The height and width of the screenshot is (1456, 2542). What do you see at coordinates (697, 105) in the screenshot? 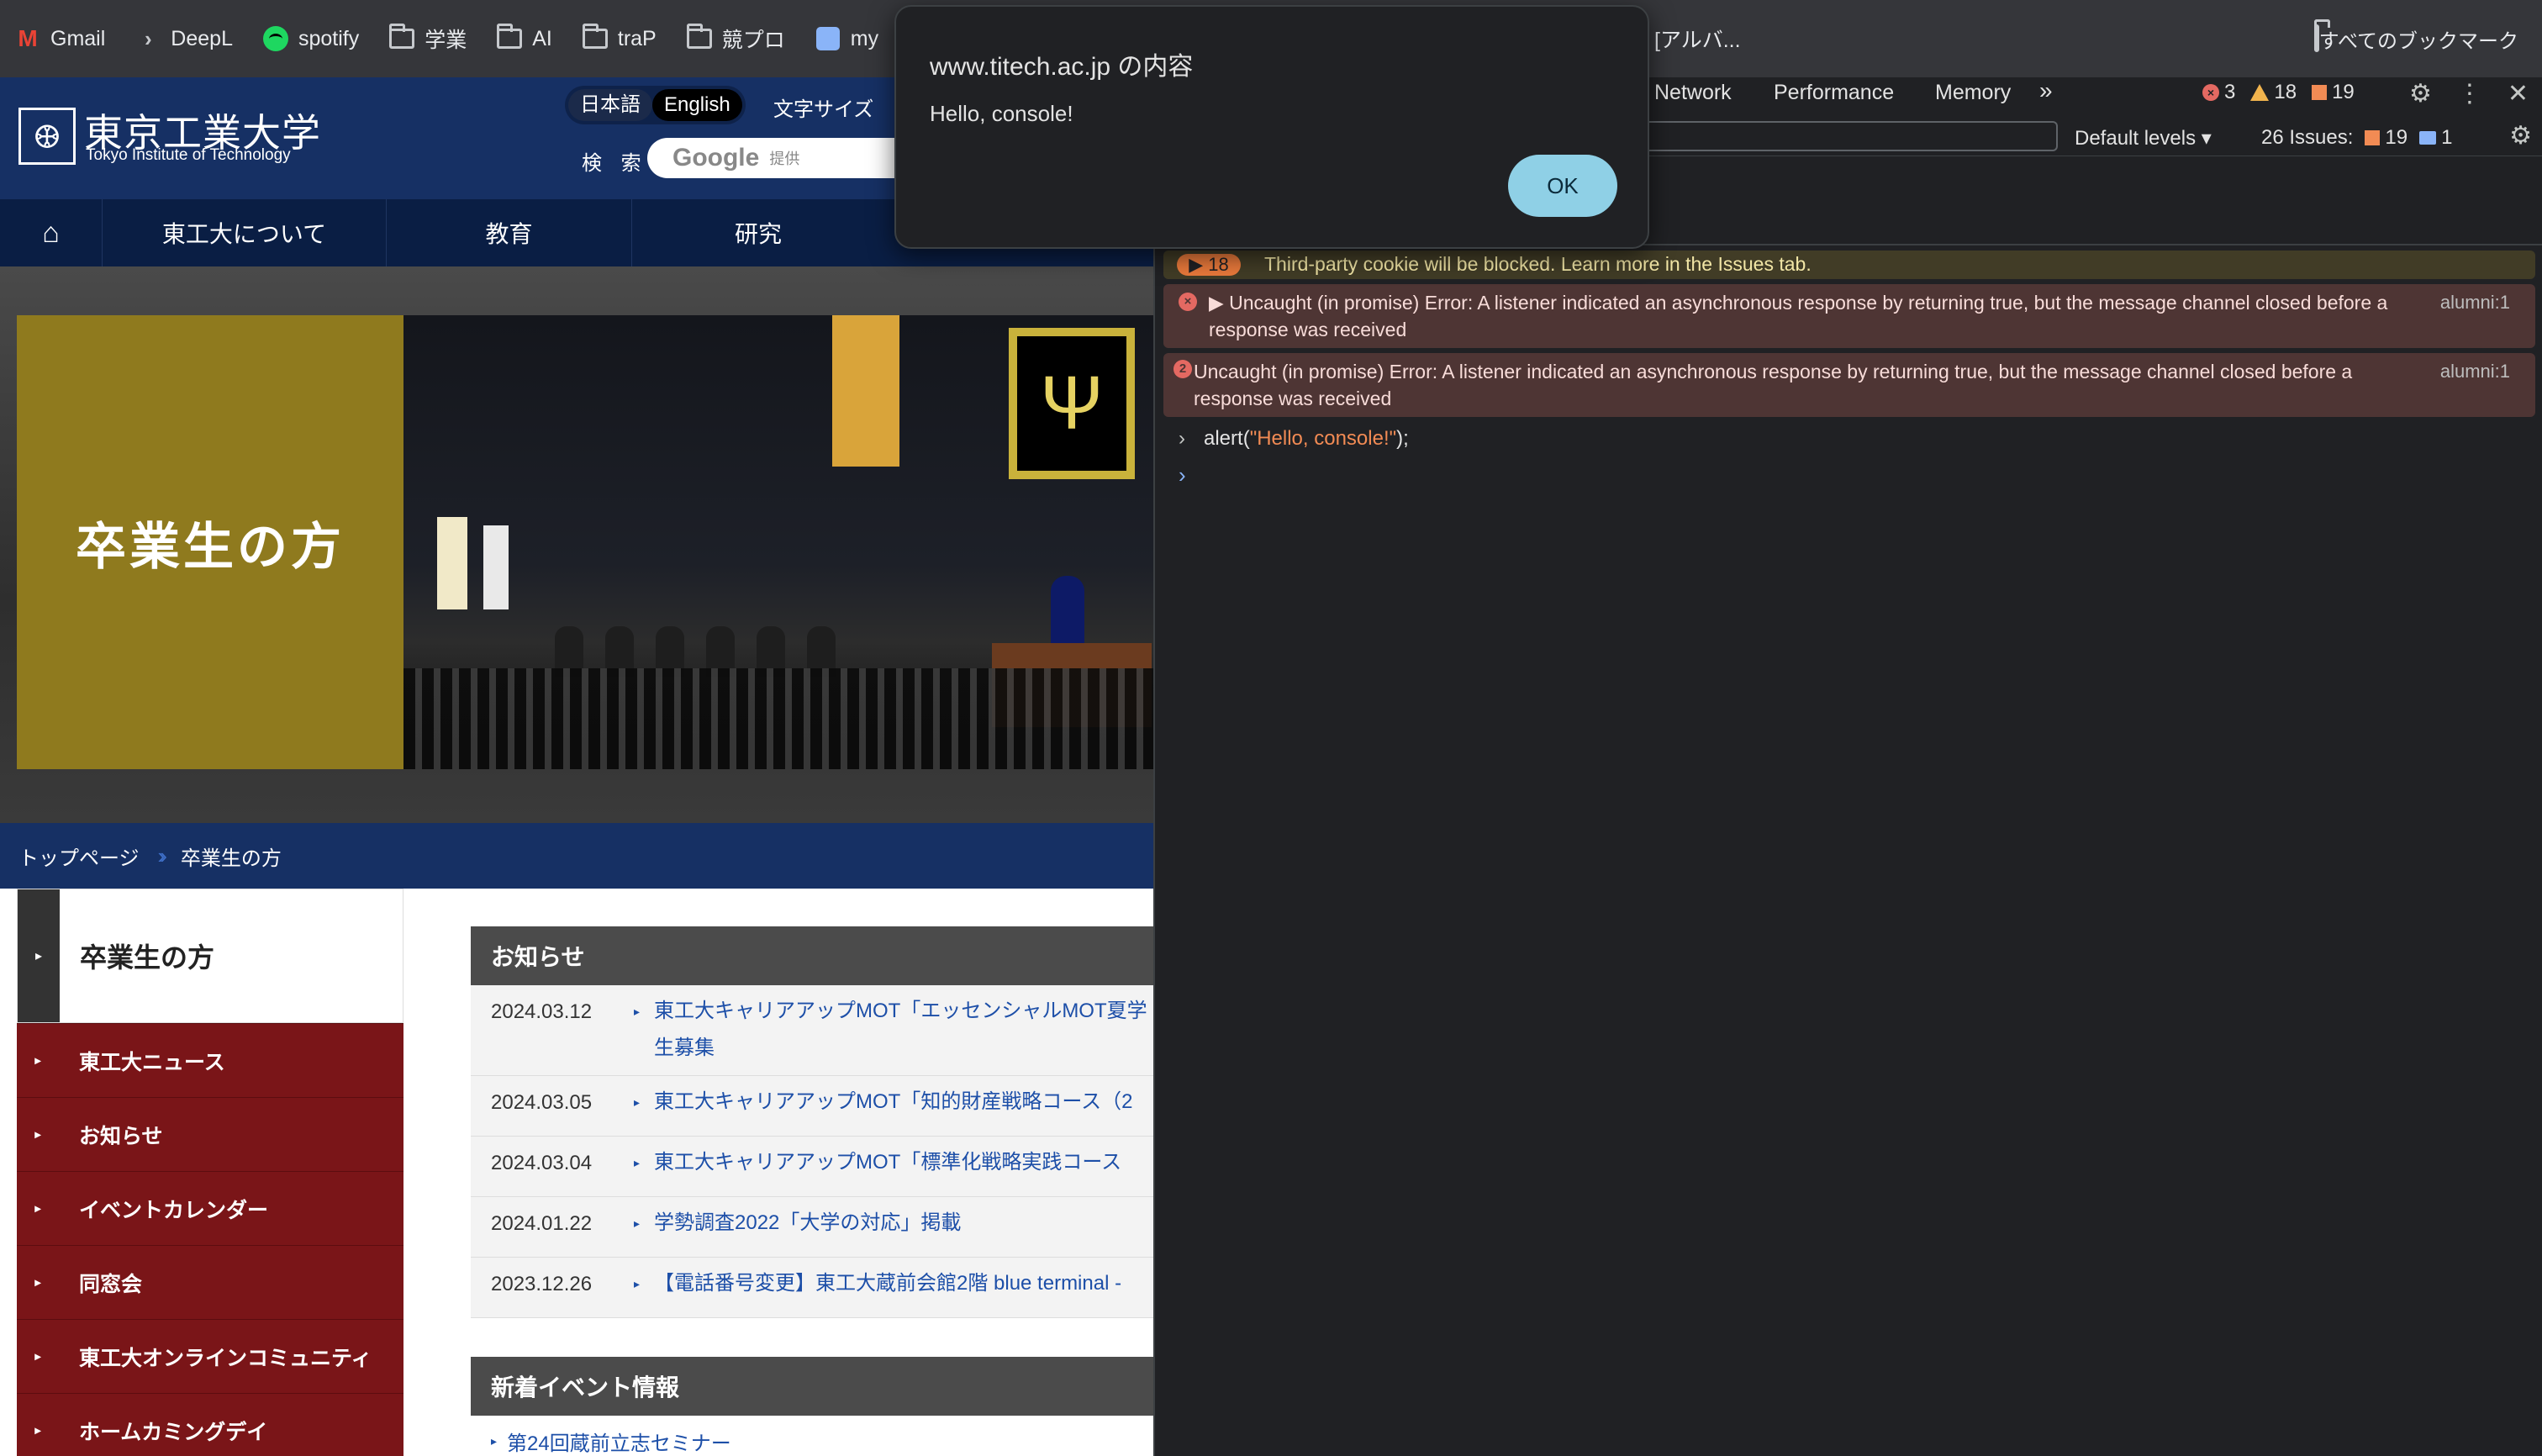
I see `lang-english: English` at bounding box center [697, 105].